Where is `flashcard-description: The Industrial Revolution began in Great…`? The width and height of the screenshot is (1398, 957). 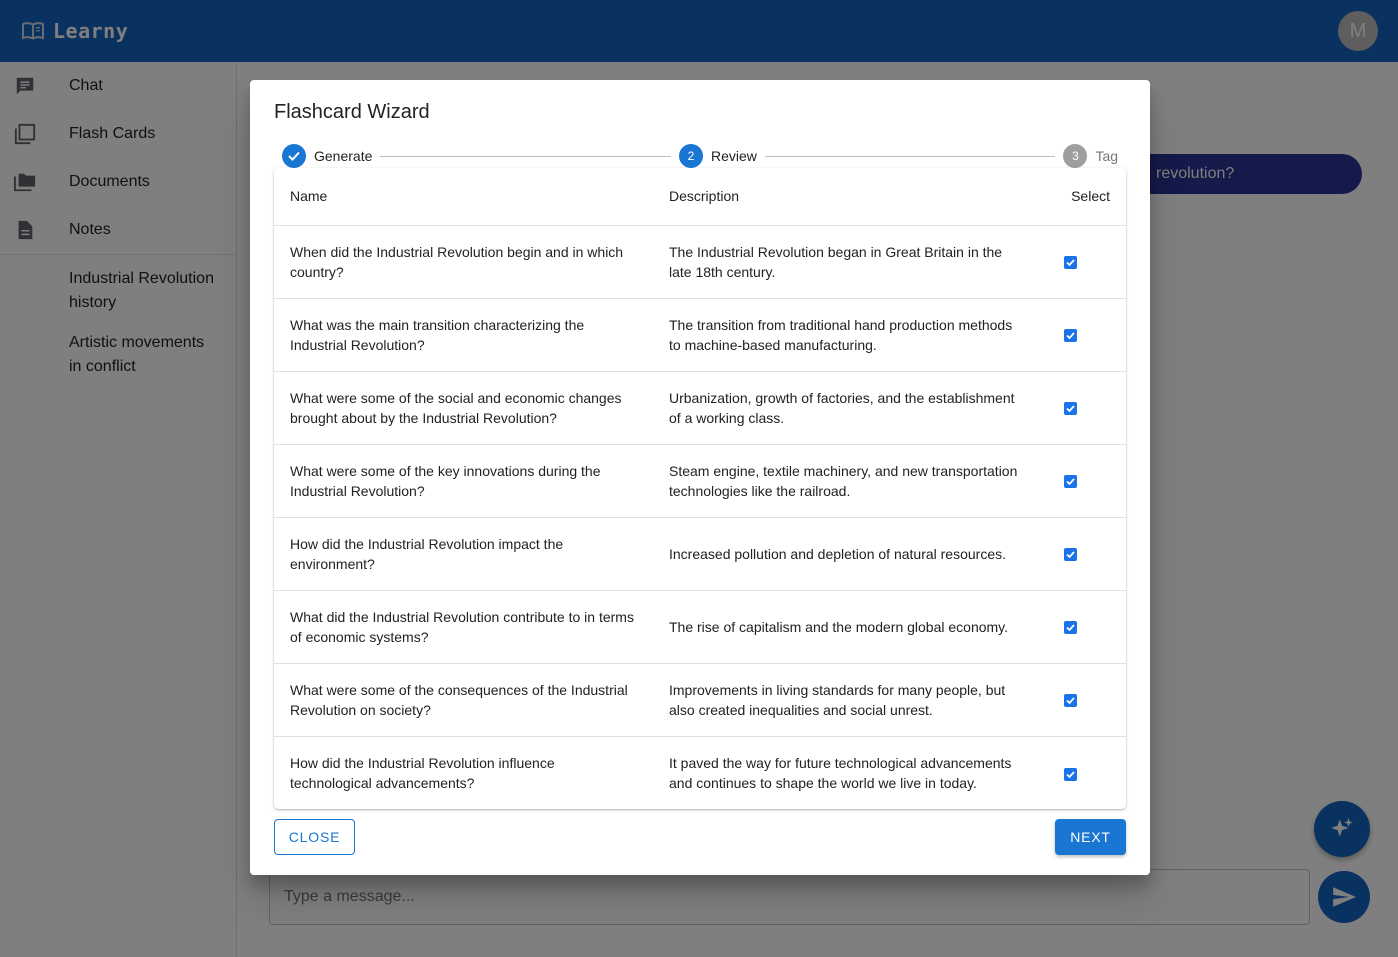 flashcard-description: The Industrial Revolution began in Great… is located at coordinates (847, 262).